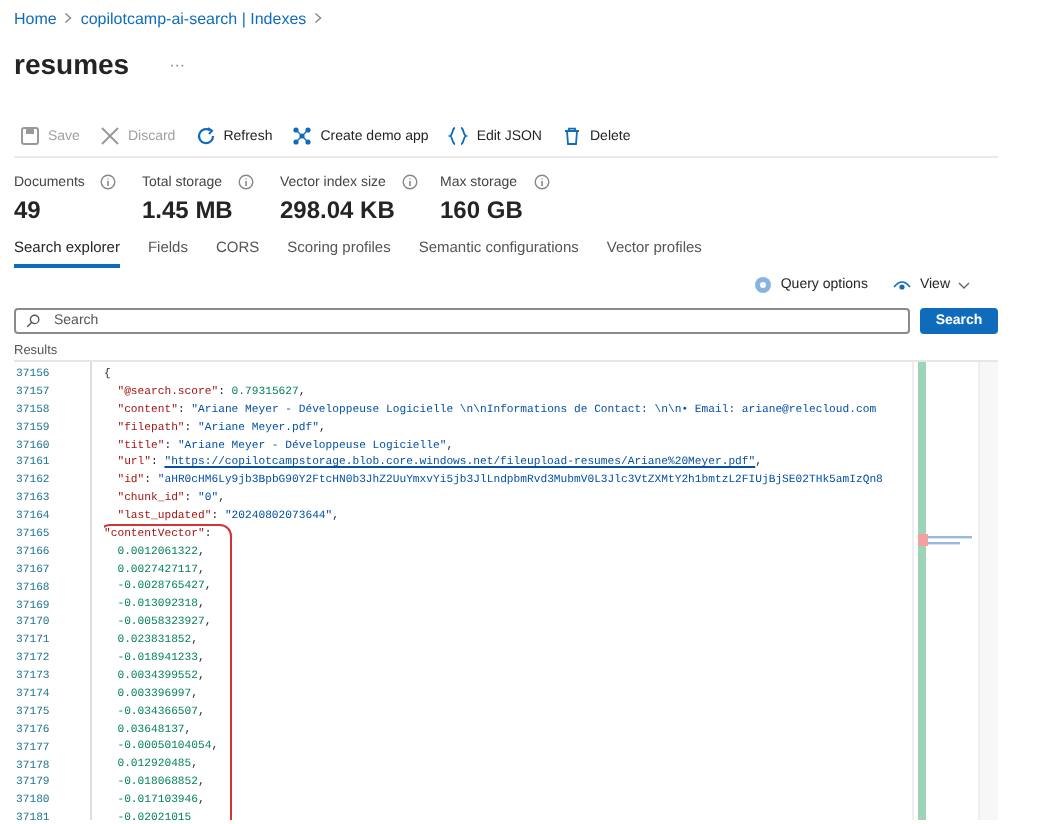 The image size is (1040, 824). Describe the element at coordinates (482, 210) in the screenshot. I see `stat-value: 160 GB` at that location.